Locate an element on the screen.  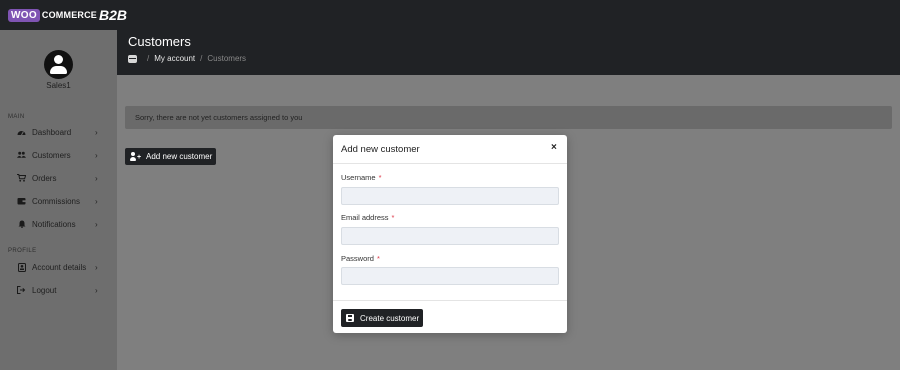
logo-woo: WOO is located at coordinates (24, 15).